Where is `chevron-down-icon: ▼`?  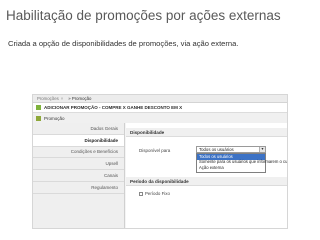
chevron-down-icon: ▼ is located at coordinates (262, 149).